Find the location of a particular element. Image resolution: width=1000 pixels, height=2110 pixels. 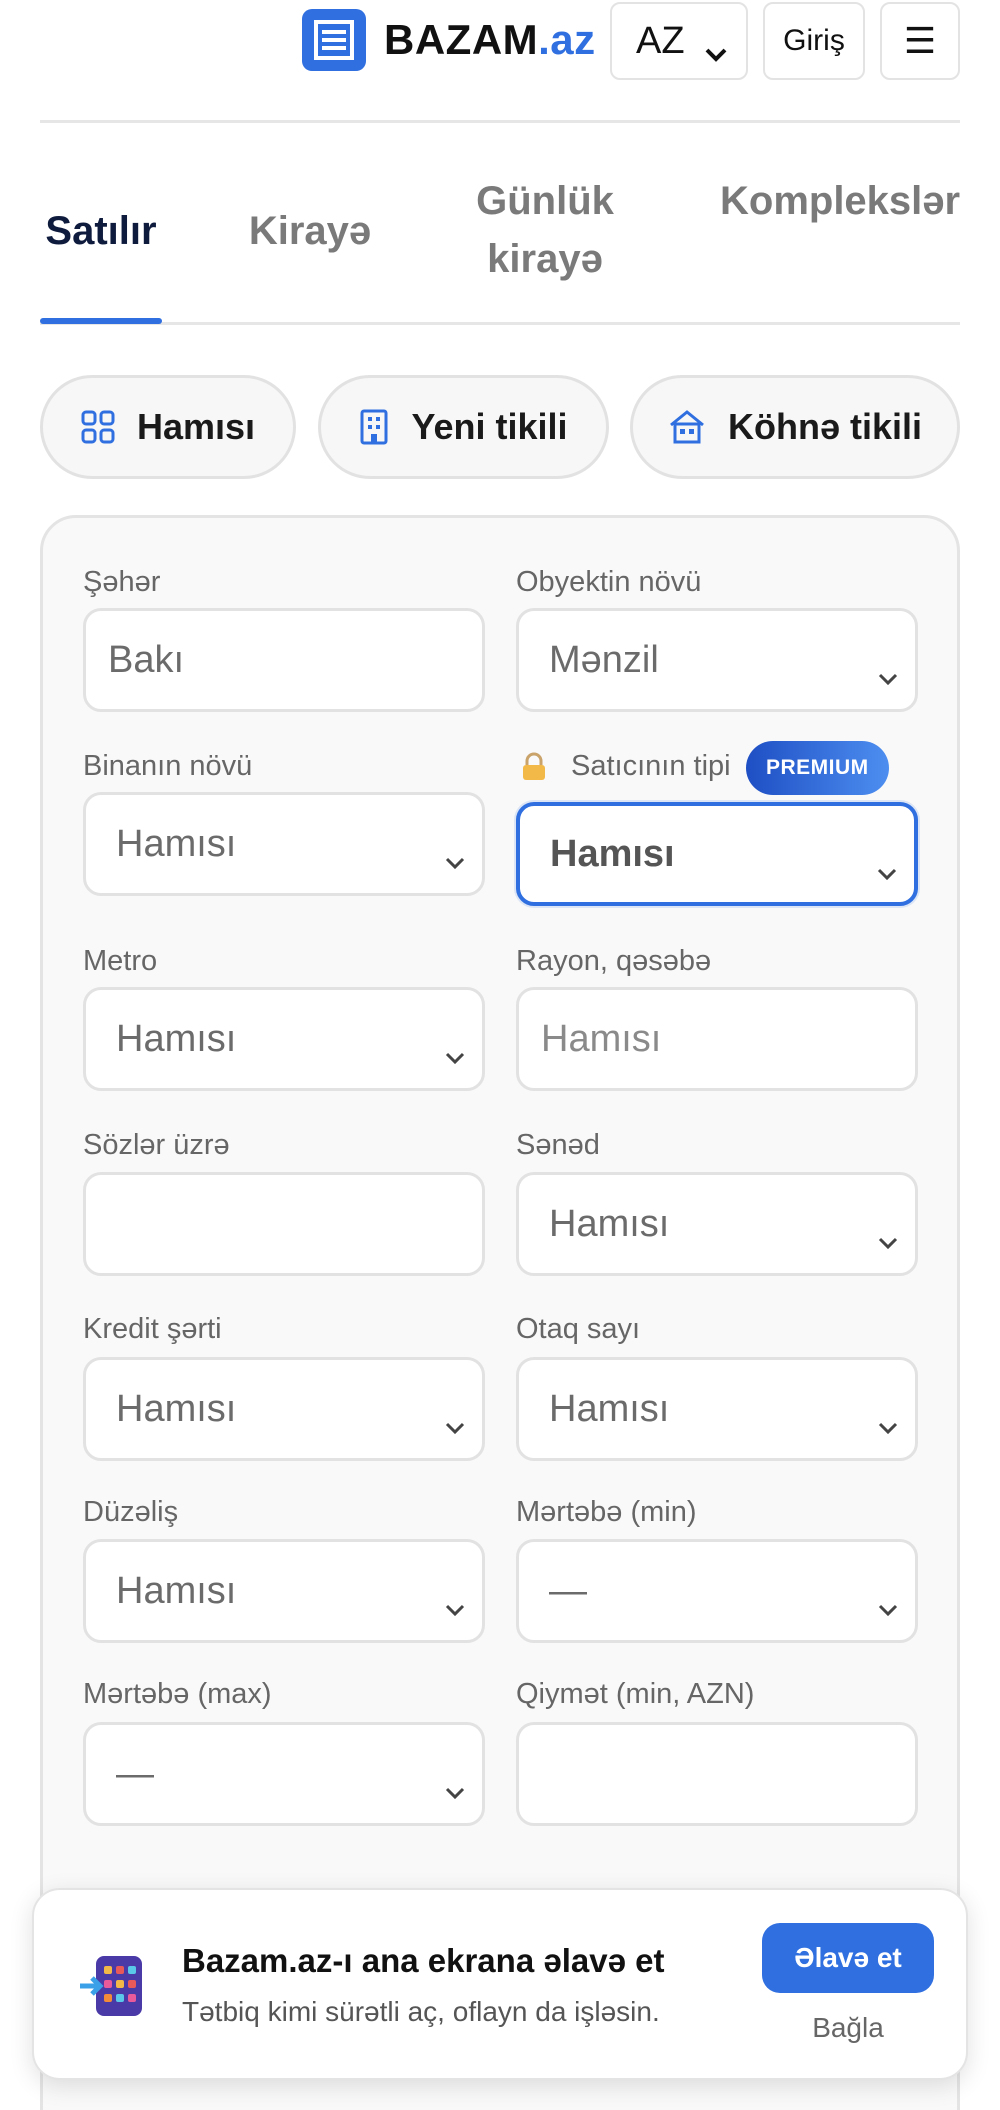

header: BAZAM.az AZ Giriş ☰ is located at coordinates (500, 42).